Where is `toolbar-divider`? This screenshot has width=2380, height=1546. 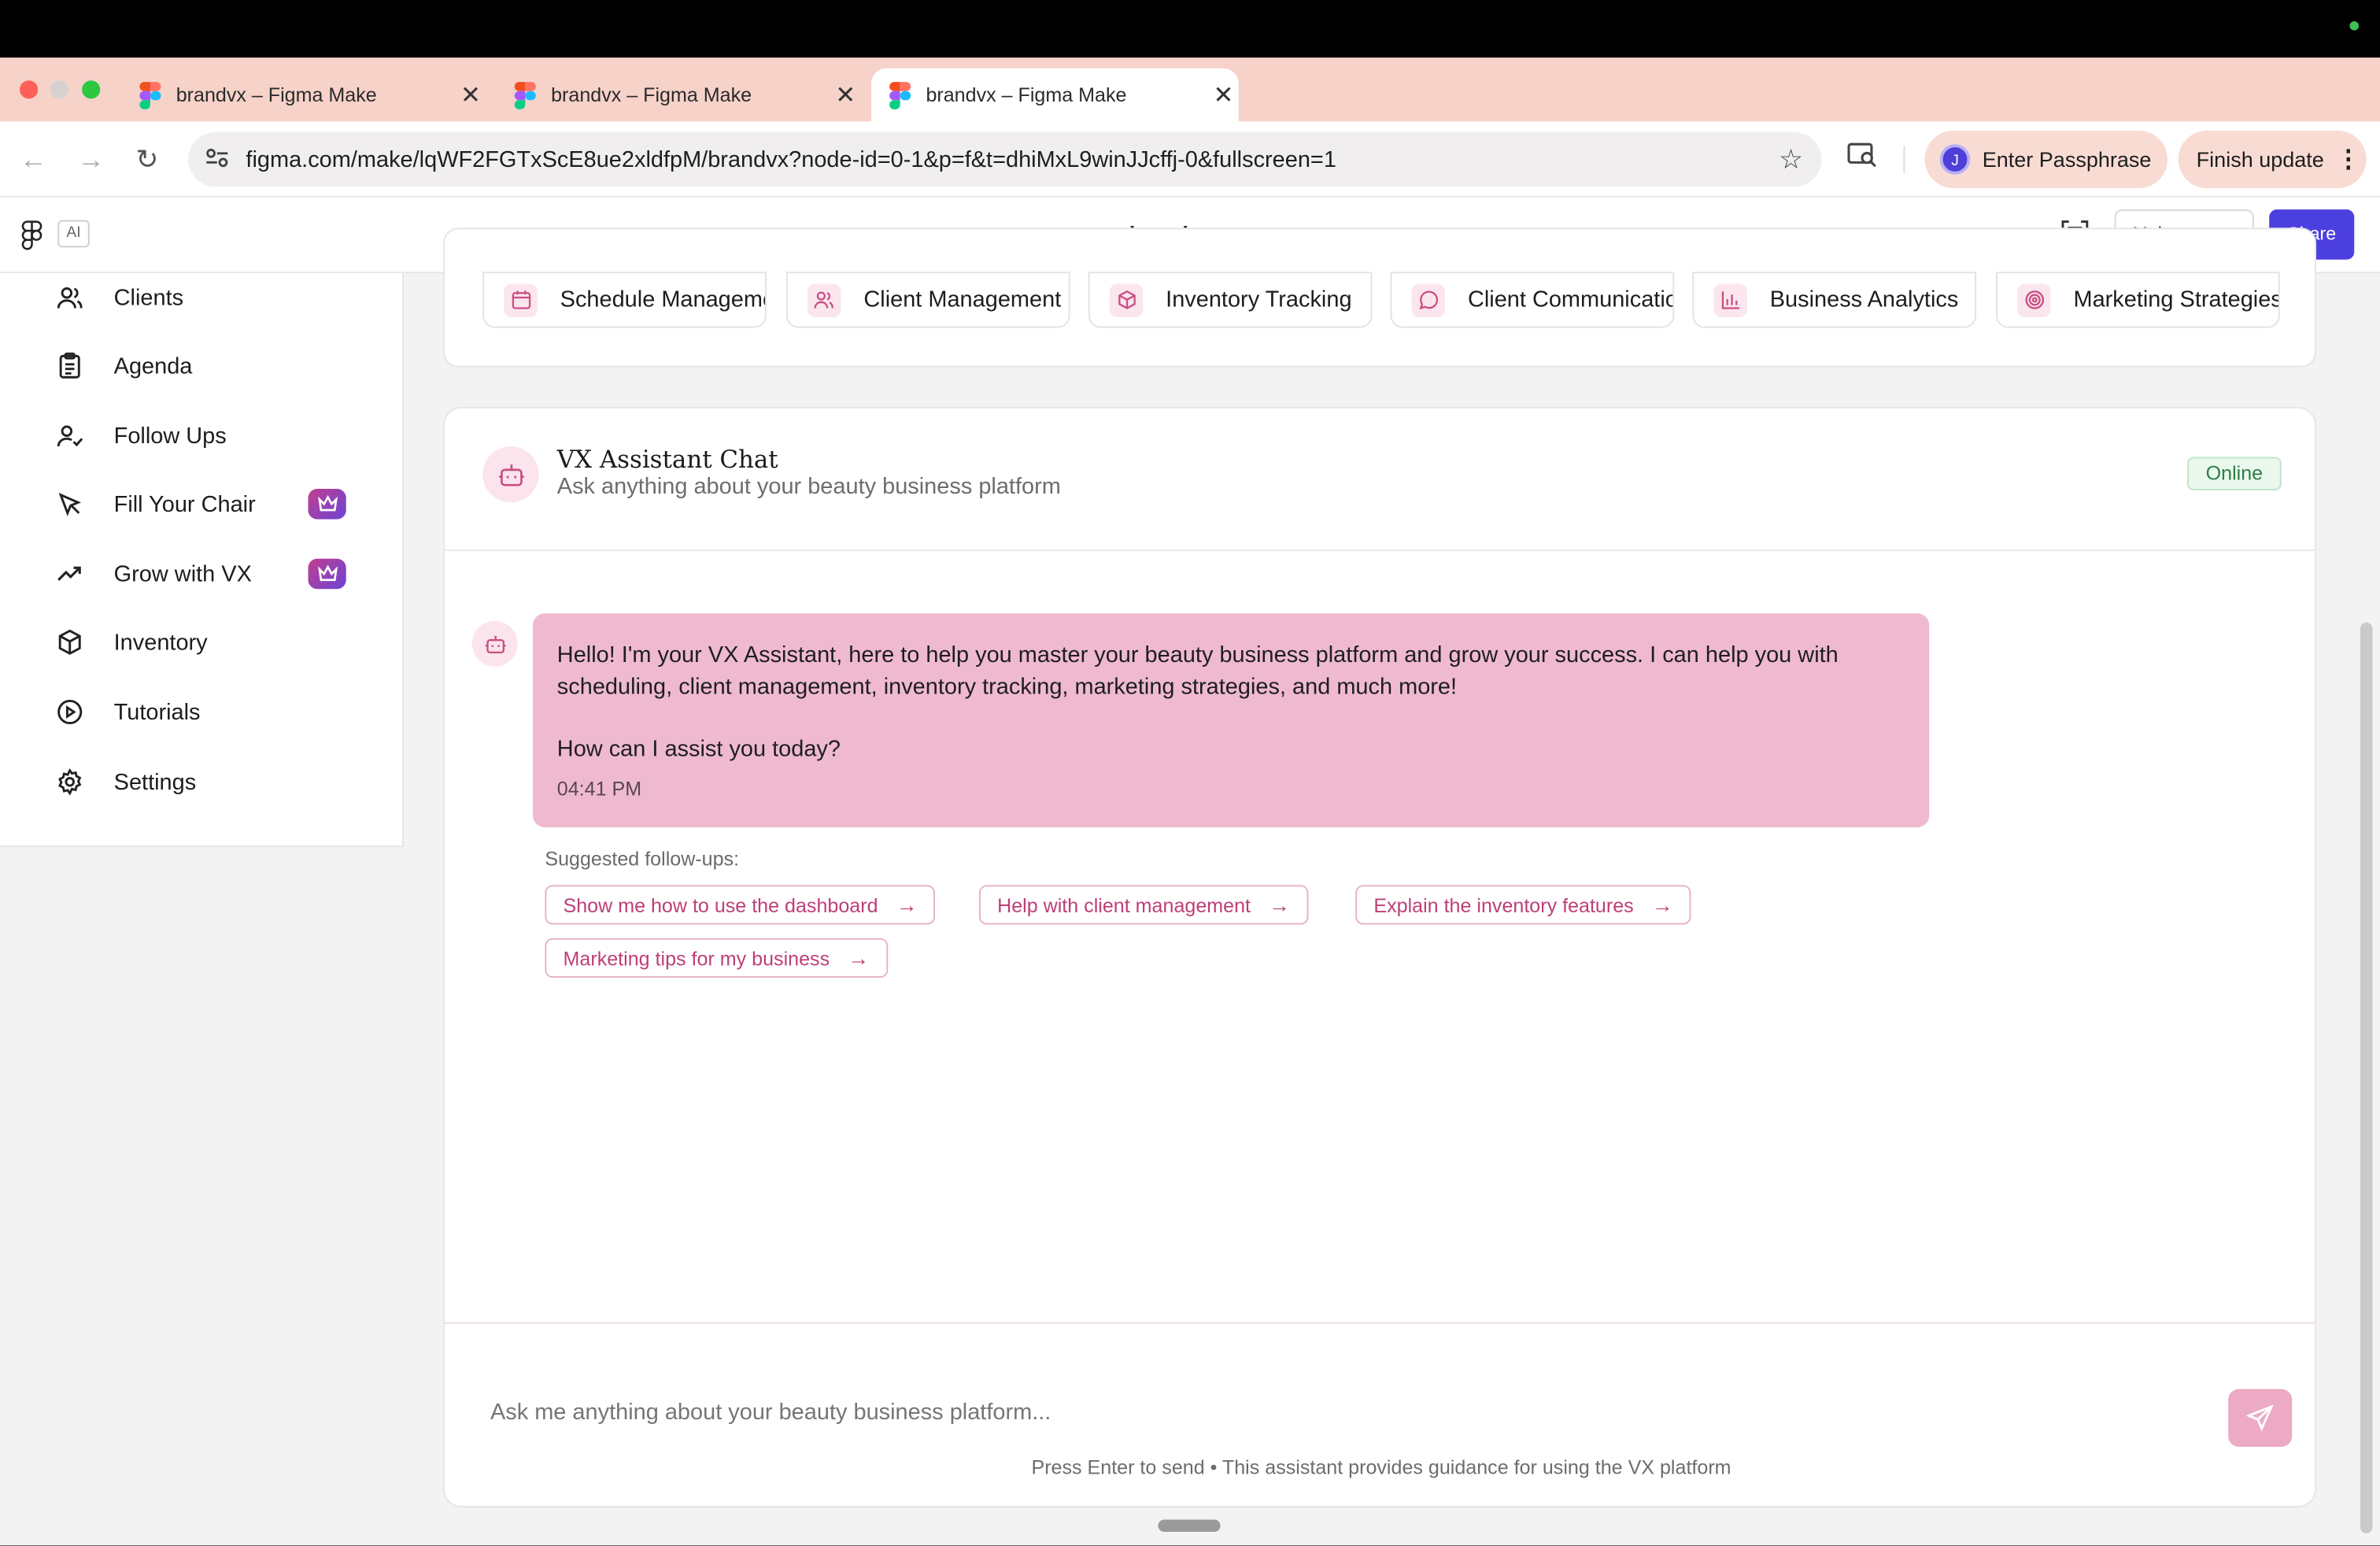 toolbar-divider is located at coordinates (1904, 159).